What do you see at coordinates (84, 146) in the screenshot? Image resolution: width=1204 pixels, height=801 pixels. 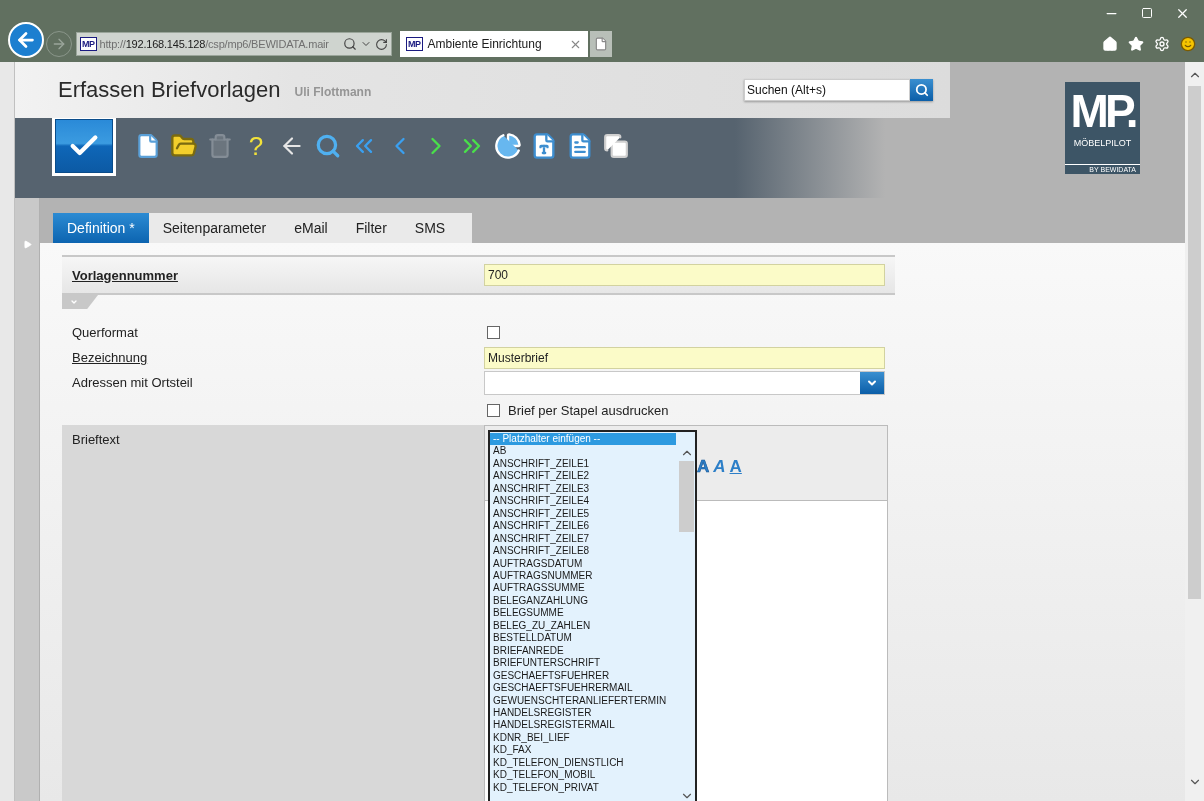 I see `save-button` at bounding box center [84, 146].